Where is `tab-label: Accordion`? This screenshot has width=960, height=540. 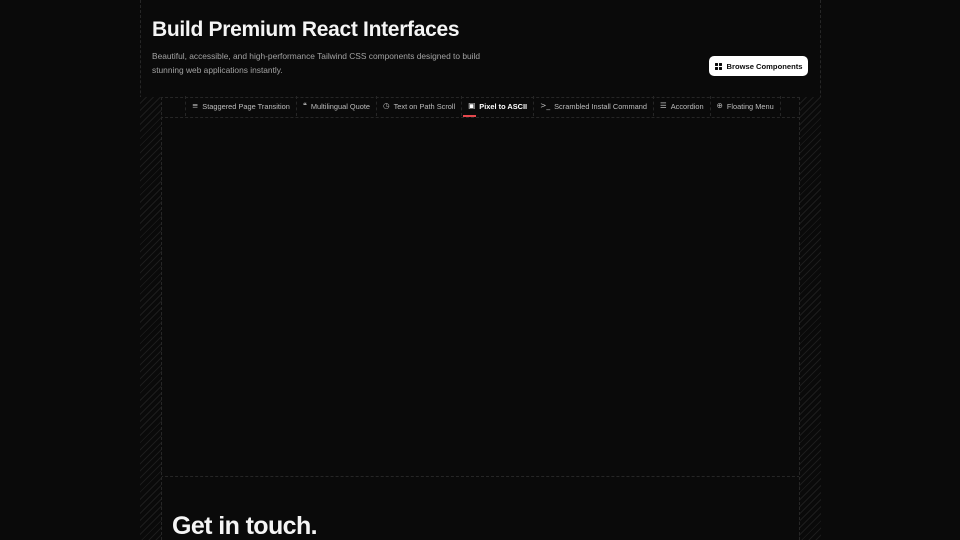 tab-label: Accordion is located at coordinates (687, 106).